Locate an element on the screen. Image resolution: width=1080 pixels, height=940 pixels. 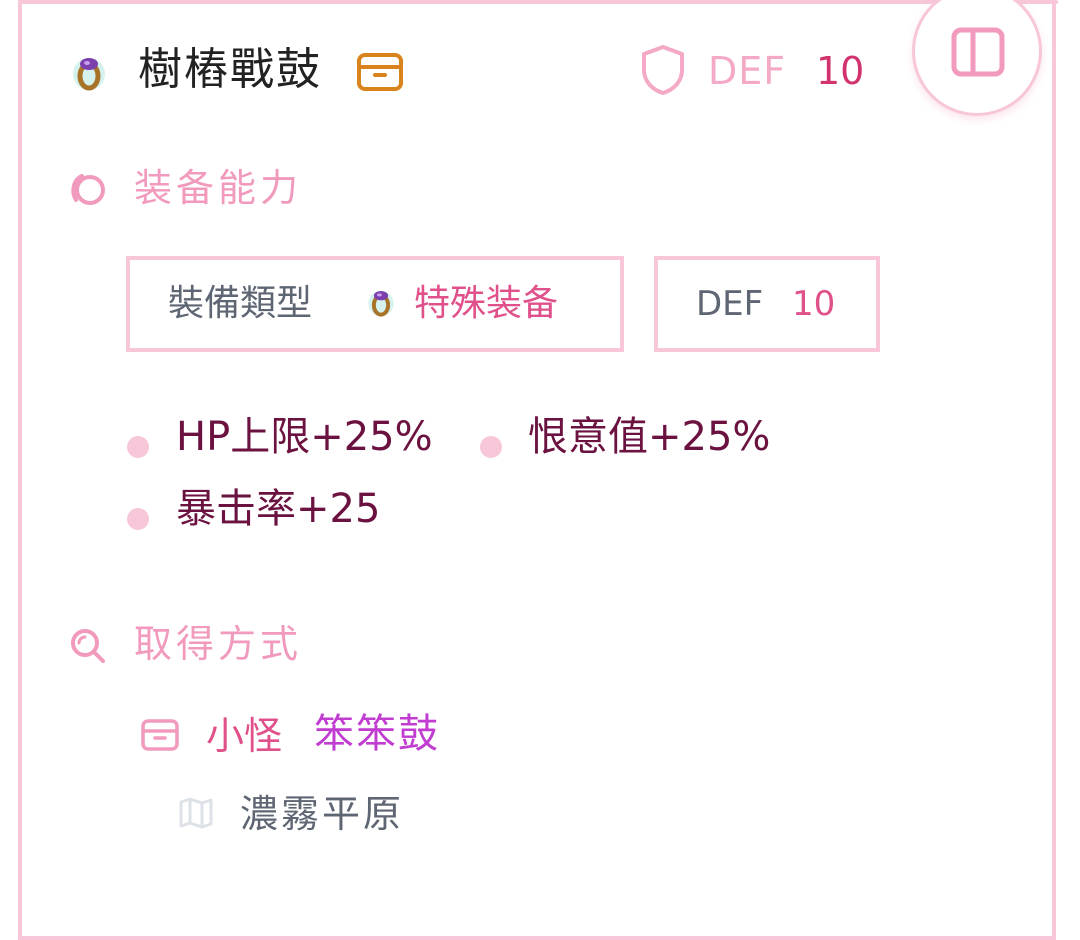
shield-icon is located at coordinates (663, 70).